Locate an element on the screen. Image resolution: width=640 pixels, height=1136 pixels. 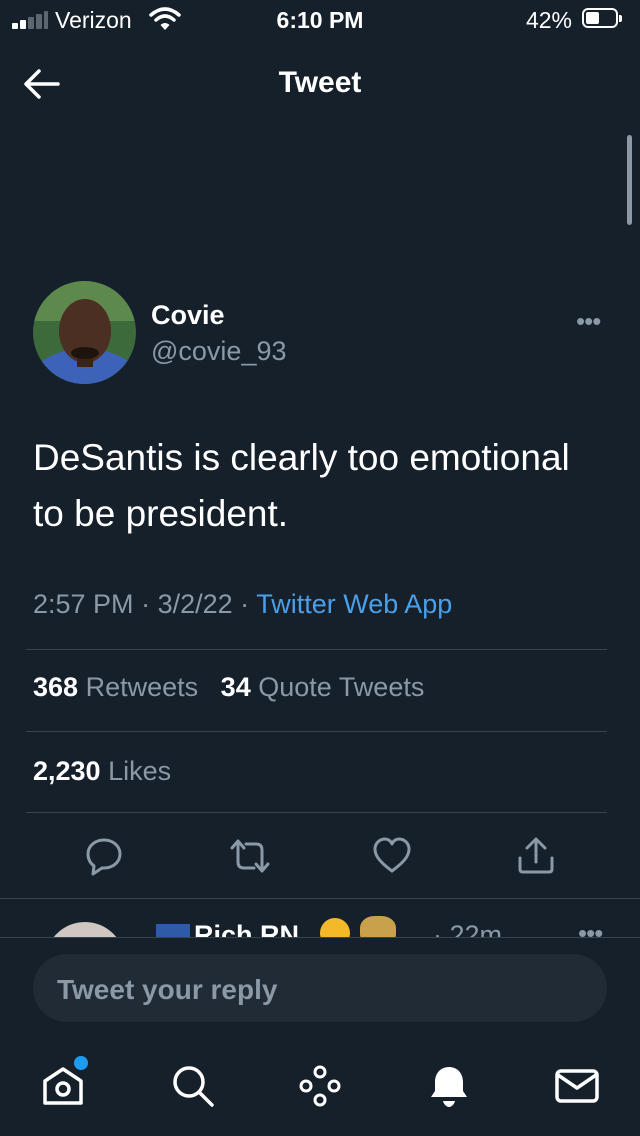
scrollbar is located at coordinates (629, 180).